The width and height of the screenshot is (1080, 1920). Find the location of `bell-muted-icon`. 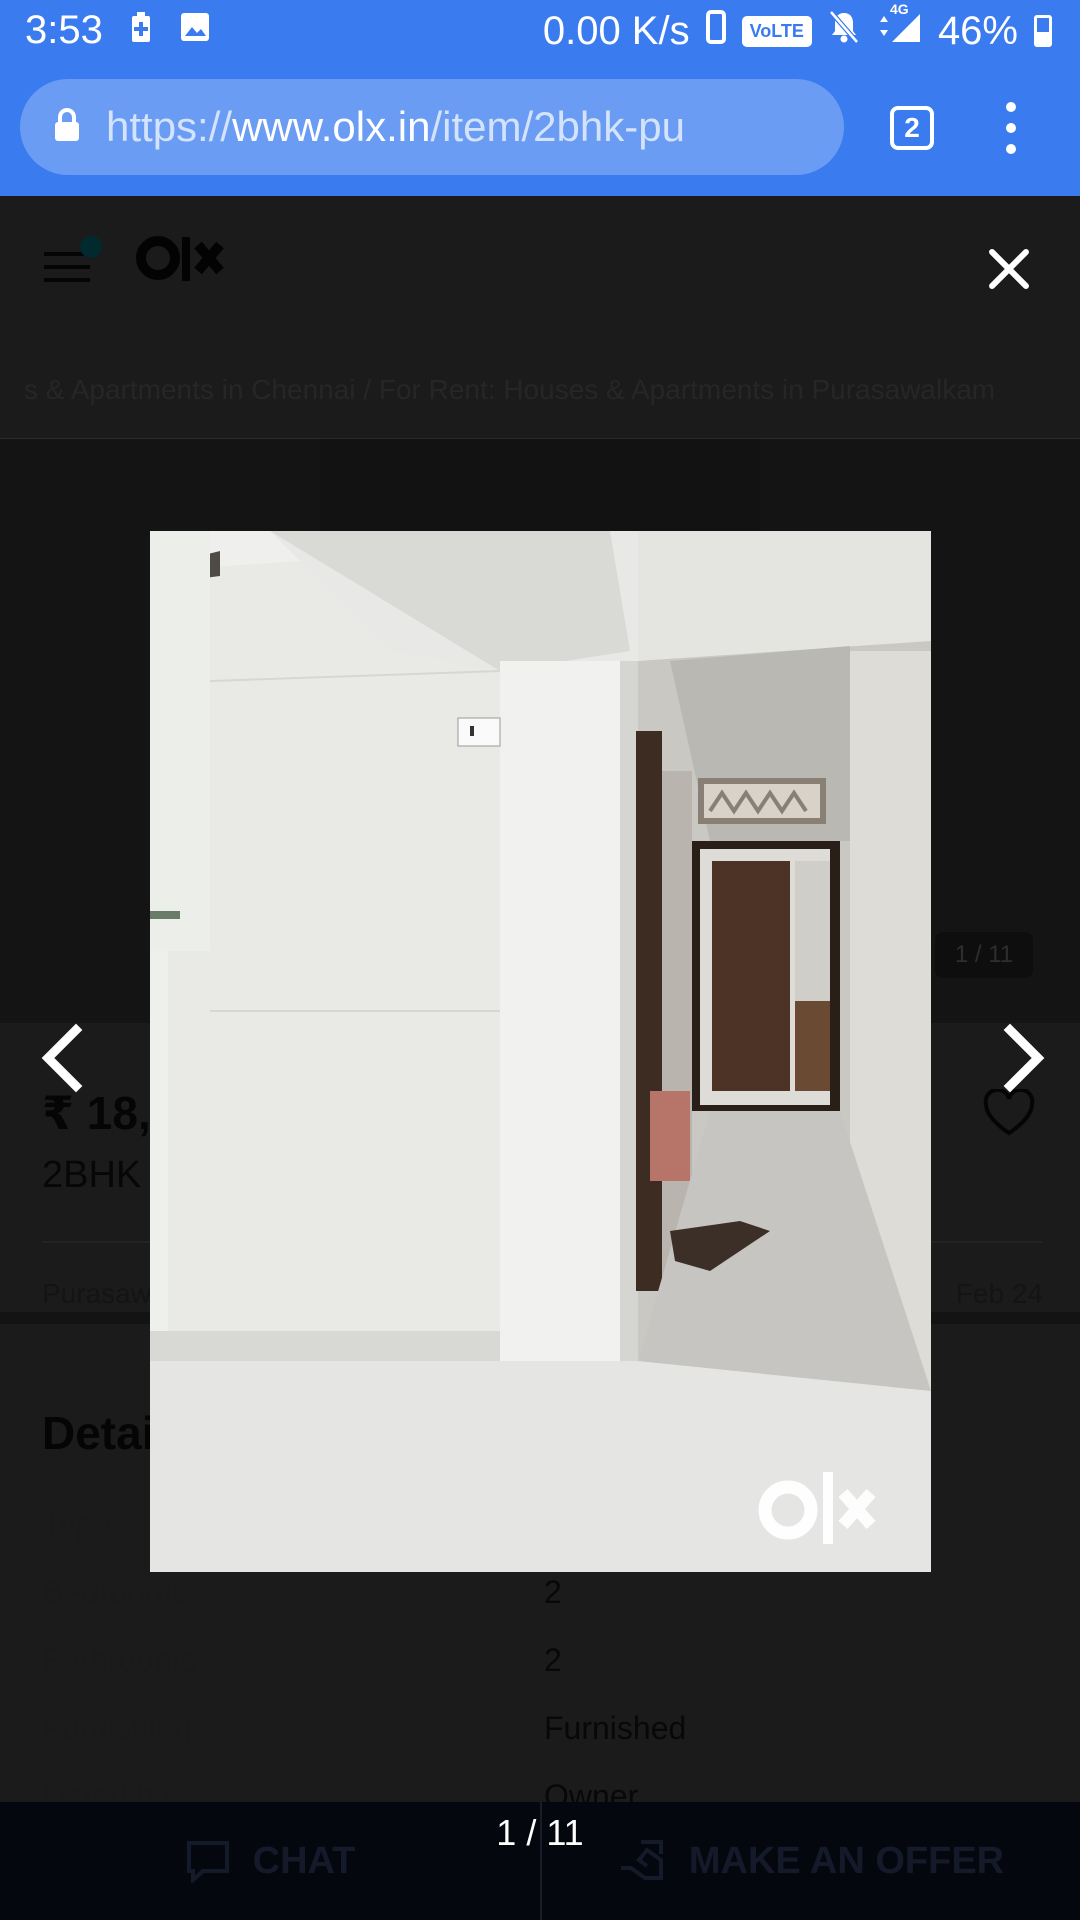

bell-muted-icon is located at coordinates (844, 31).